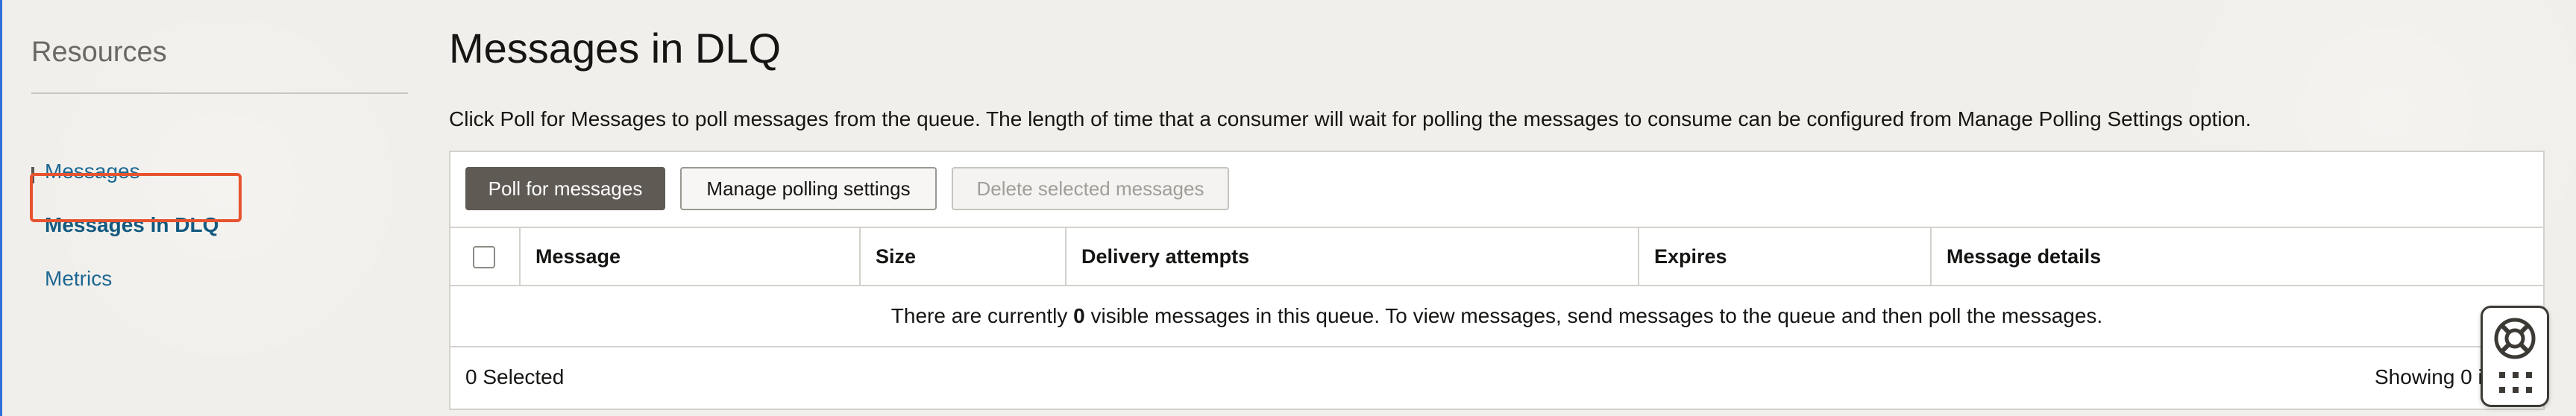  What do you see at coordinates (689, 257) in the screenshot?
I see `column-header-message: Message` at bounding box center [689, 257].